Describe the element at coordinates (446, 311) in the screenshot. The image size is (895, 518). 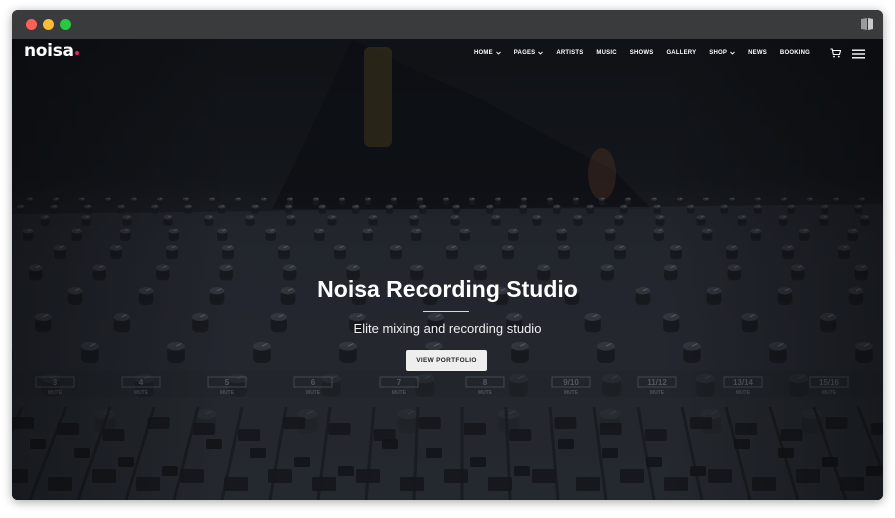
I see `hero-divider` at that location.